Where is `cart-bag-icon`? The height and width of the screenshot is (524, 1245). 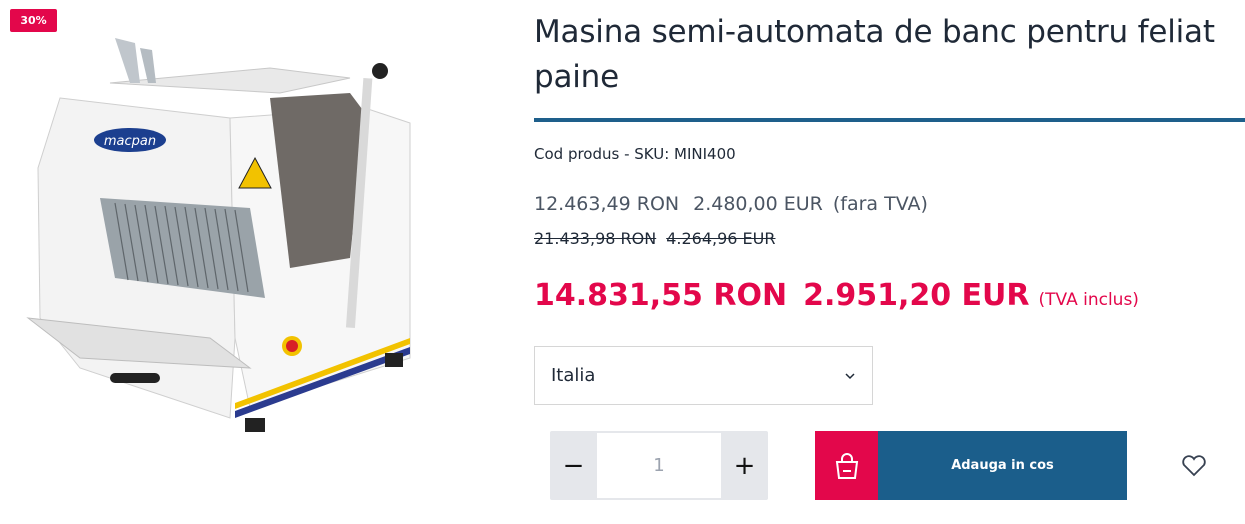 cart-bag-icon is located at coordinates (846, 465).